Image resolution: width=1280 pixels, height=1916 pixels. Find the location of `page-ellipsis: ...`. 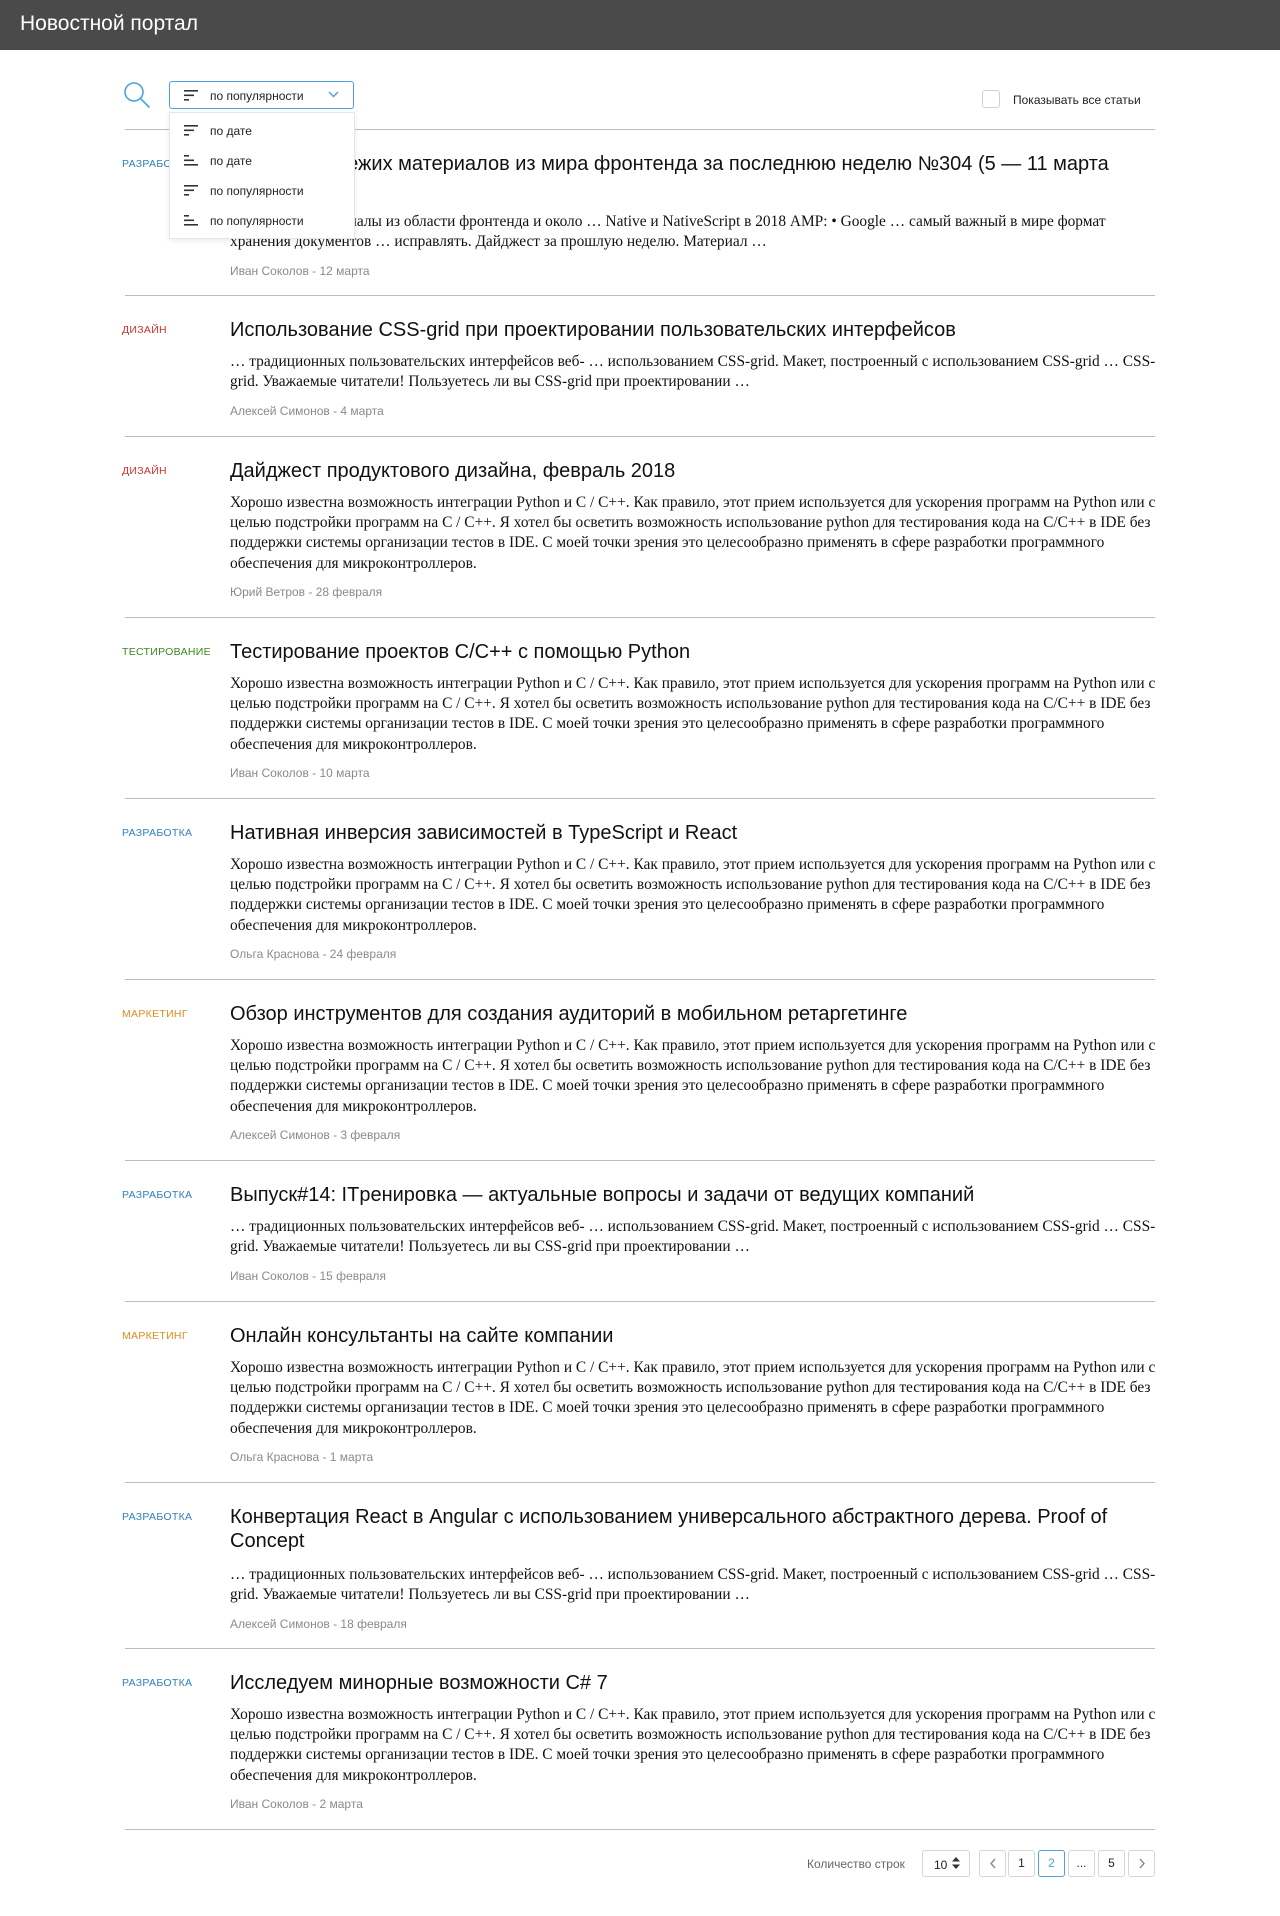

page-ellipsis: ... is located at coordinates (1081, 1863).